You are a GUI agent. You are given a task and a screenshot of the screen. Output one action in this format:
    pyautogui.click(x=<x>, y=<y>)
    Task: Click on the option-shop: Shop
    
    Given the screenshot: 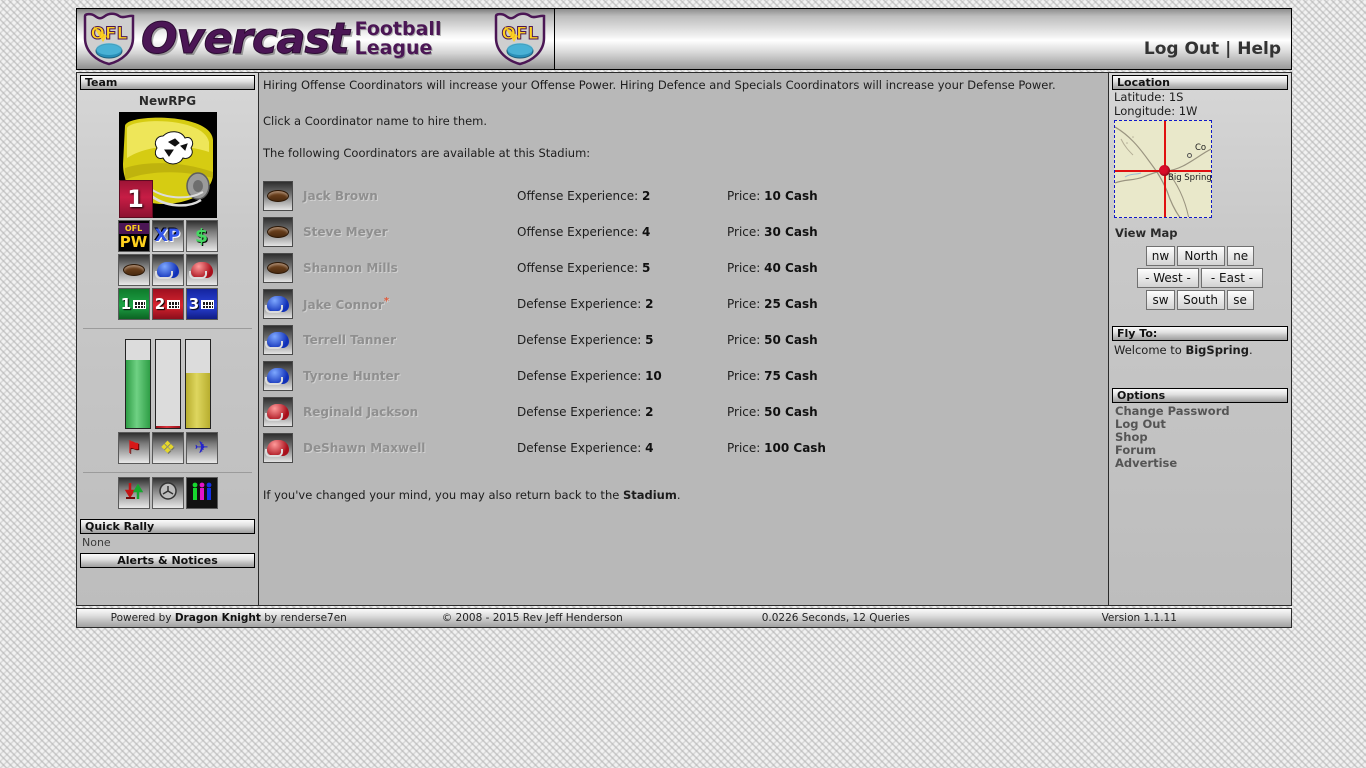 What is the action you would take?
    pyautogui.click(x=1203, y=437)
    